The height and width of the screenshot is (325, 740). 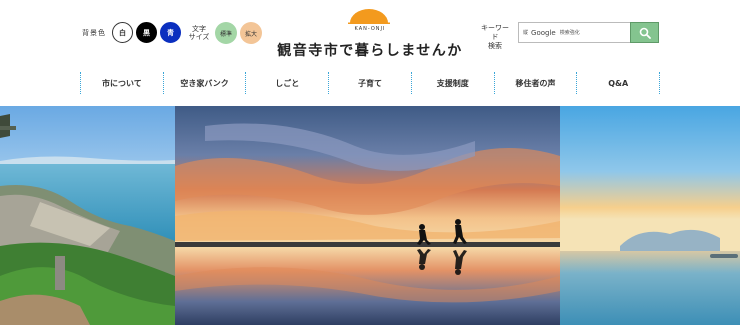 I want to click on bgcolor-black-button: 黒, so click(x=146, y=32).